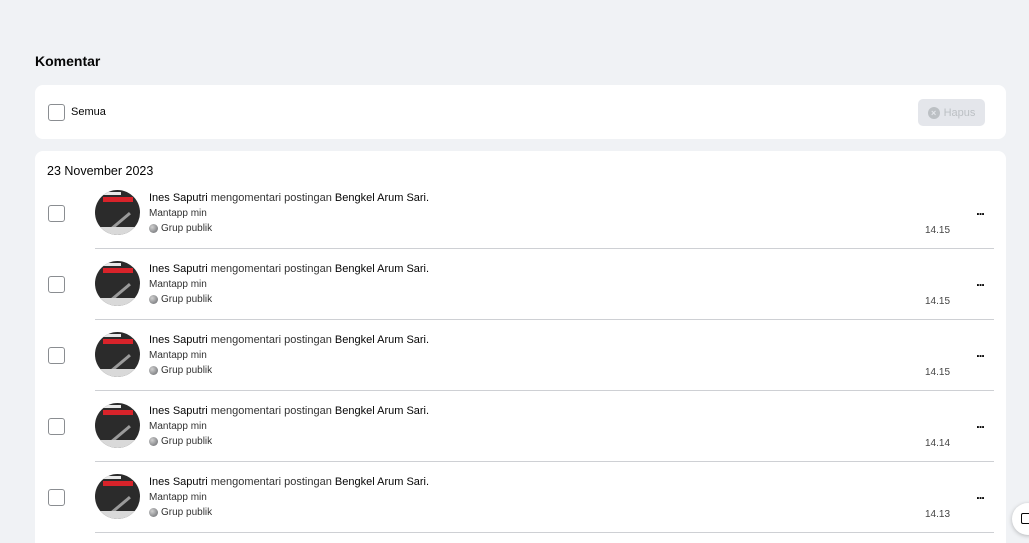 The width and height of the screenshot is (1029, 543). What do you see at coordinates (959, 112) in the screenshot?
I see `delete-button-label: Hapus` at bounding box center [959, 112].